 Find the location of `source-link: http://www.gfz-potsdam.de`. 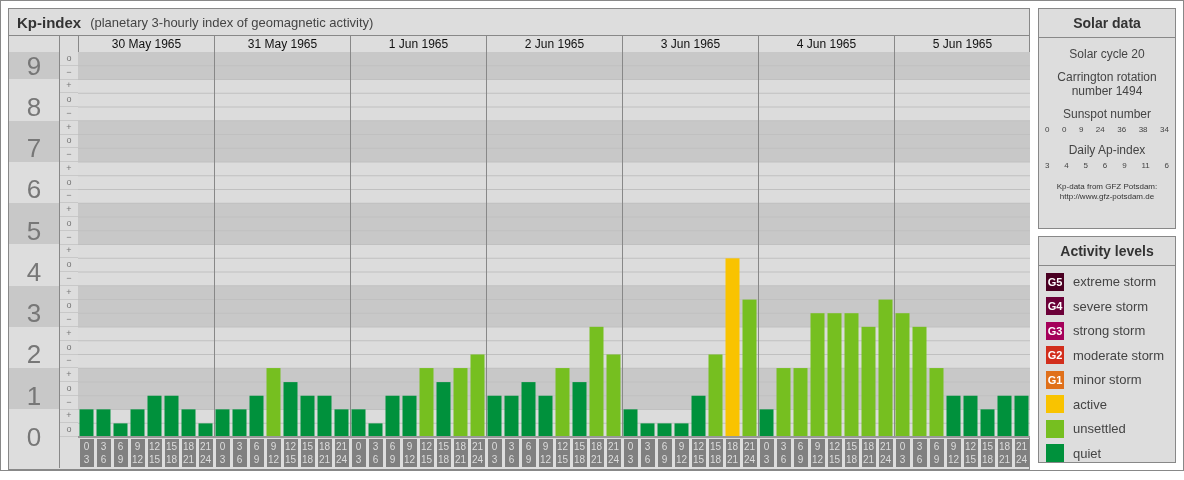

source-link: http://www.gfz-potsdam.de is located at coordinates (1107, 196).